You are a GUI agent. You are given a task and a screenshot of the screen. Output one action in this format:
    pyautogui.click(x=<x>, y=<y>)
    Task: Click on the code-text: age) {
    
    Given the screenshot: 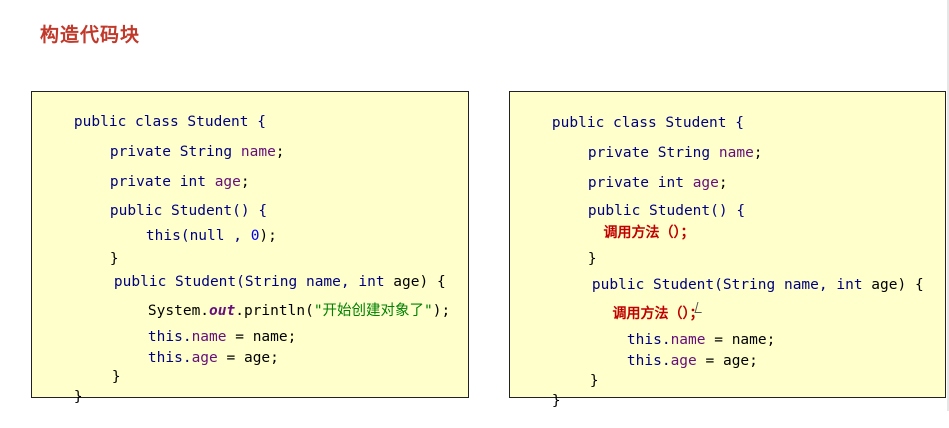 What is the action you would take?
    pyautogui.click(x=893, y=285)
    